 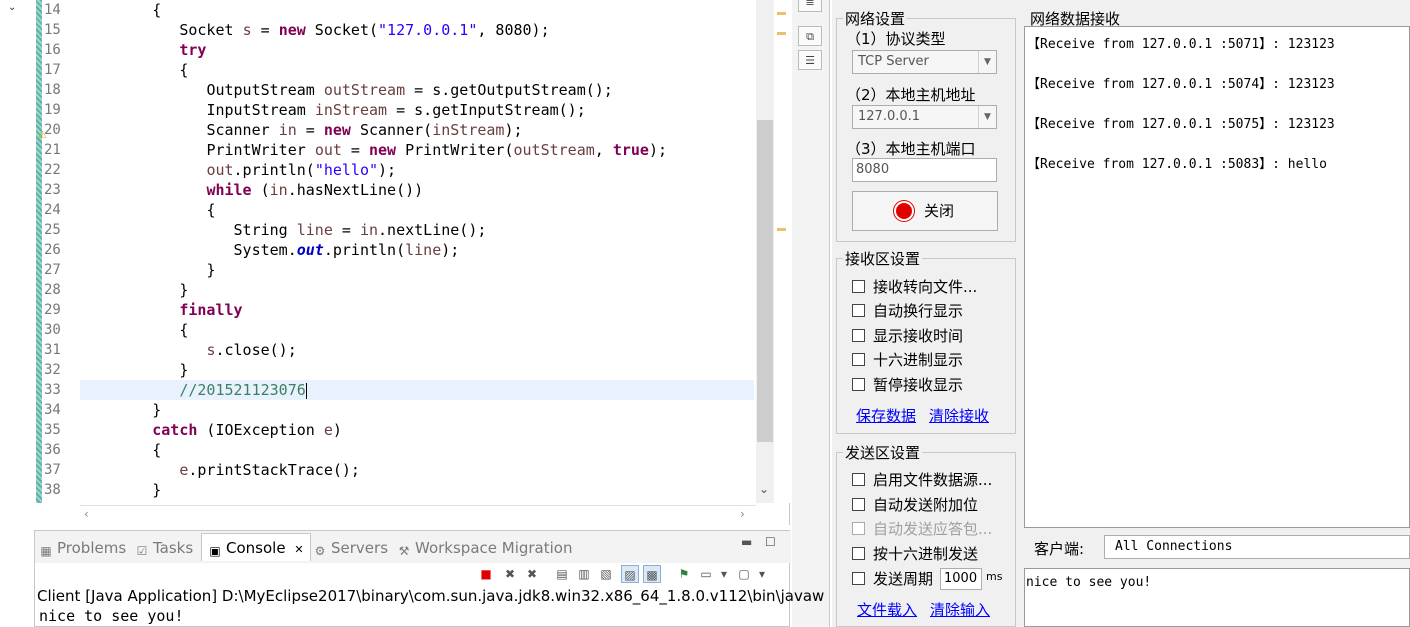 What do you see at coordinates (810, 36) in the screenshot?
I see `restore-icon: ⧉` at bounding box center [810, 36].